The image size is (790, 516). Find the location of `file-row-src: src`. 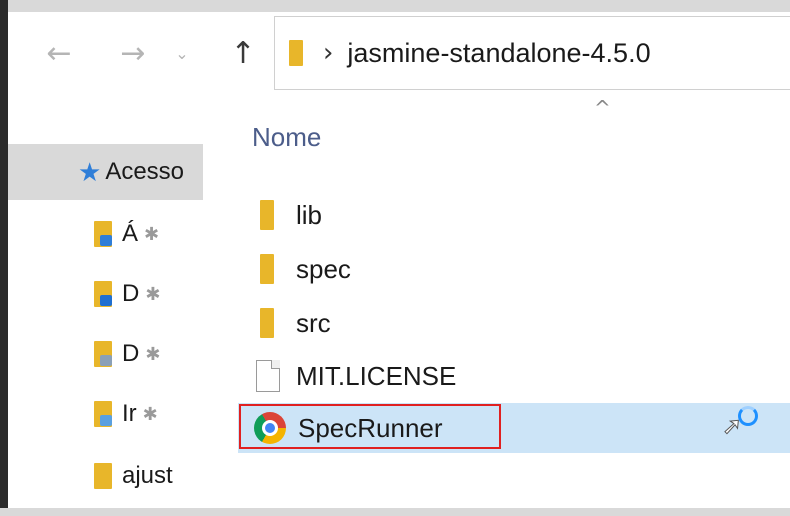

file-row-src: src is located at coordinates (514, 323).